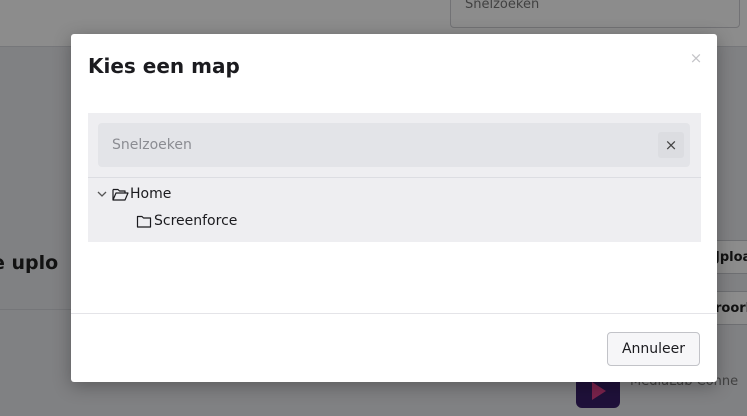  I want to click on dialog-title: Kies een map, so click(164, 66).